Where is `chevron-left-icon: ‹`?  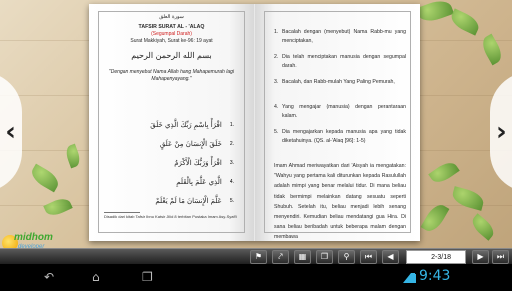 chevron-left-icon: ‹ is located at coordinates (10, 132).